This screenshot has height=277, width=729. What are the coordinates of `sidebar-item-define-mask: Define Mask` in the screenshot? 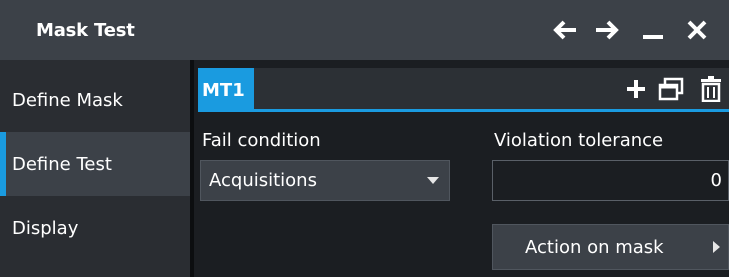 It's located at (95, 100).